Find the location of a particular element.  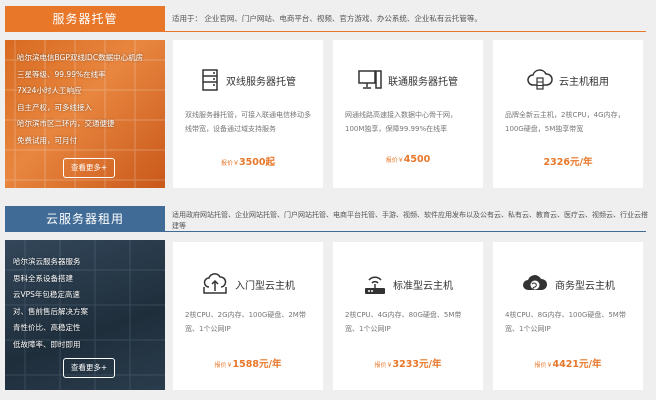

tab-cloud-server-rental: 云服务器租用 is located at coordinates (85, 219).